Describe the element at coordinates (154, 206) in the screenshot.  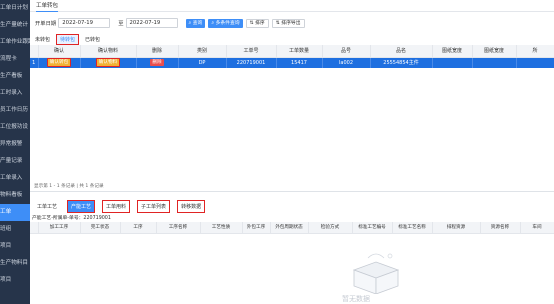
I see `tab-sub-orders: 子工单列表` at that location.